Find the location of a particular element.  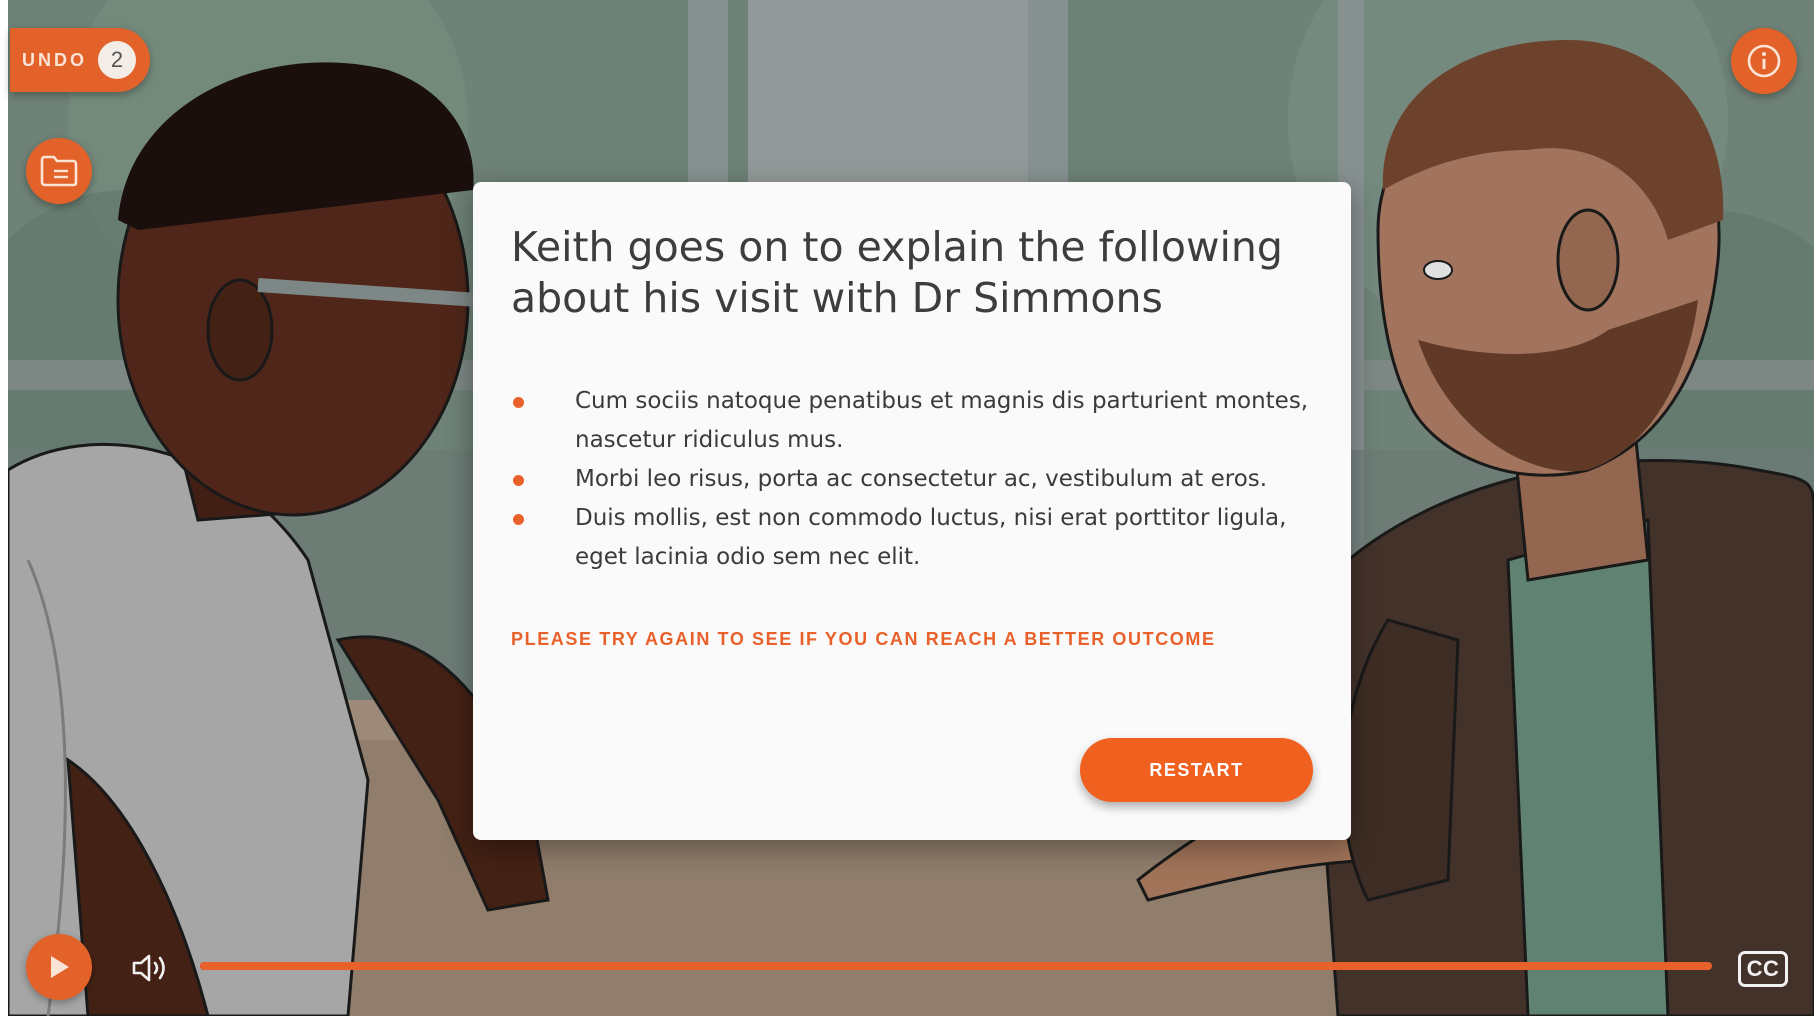

play-button is located at coordinates (59, 967).